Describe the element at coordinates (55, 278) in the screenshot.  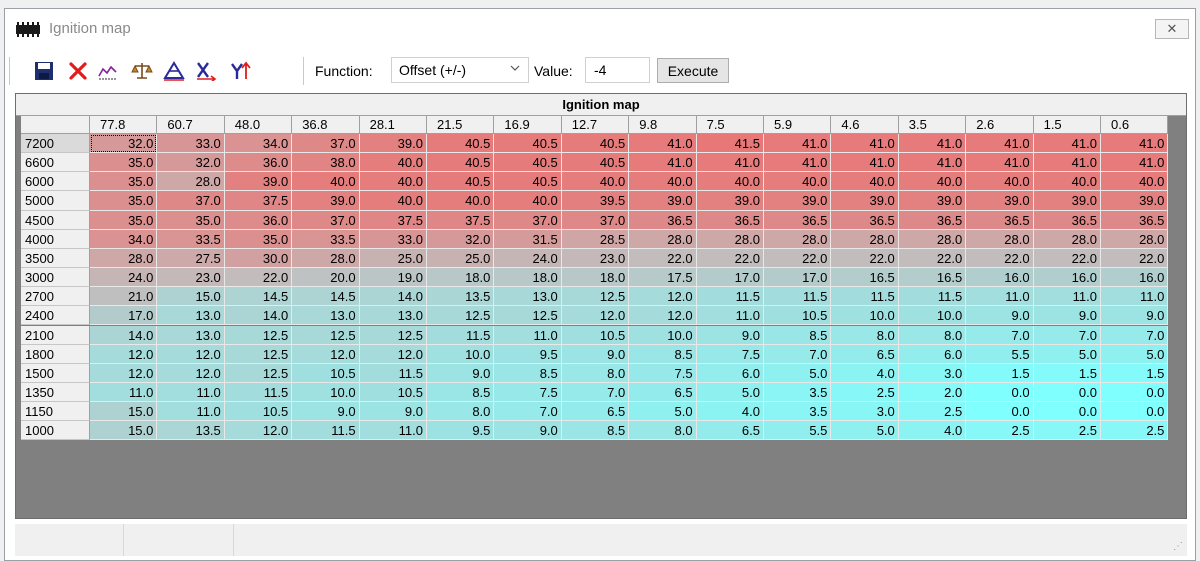
I see `row-header: 3000` at that location.